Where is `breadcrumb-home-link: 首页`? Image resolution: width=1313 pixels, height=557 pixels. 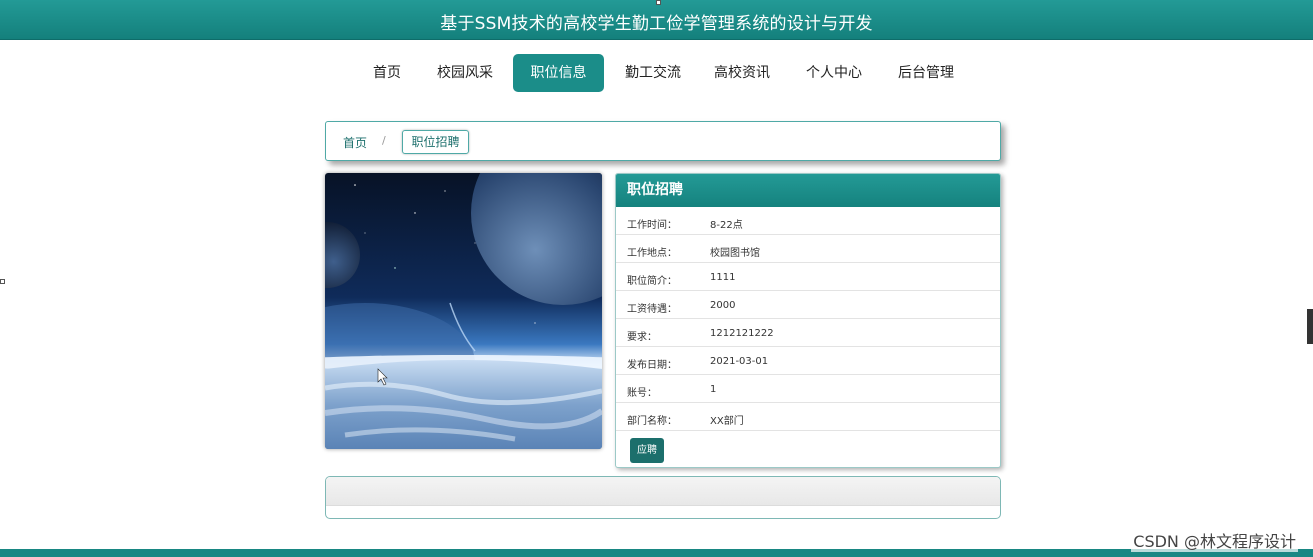 breadcrumb-home-link: 首页 is located at coordinates (355, 142).